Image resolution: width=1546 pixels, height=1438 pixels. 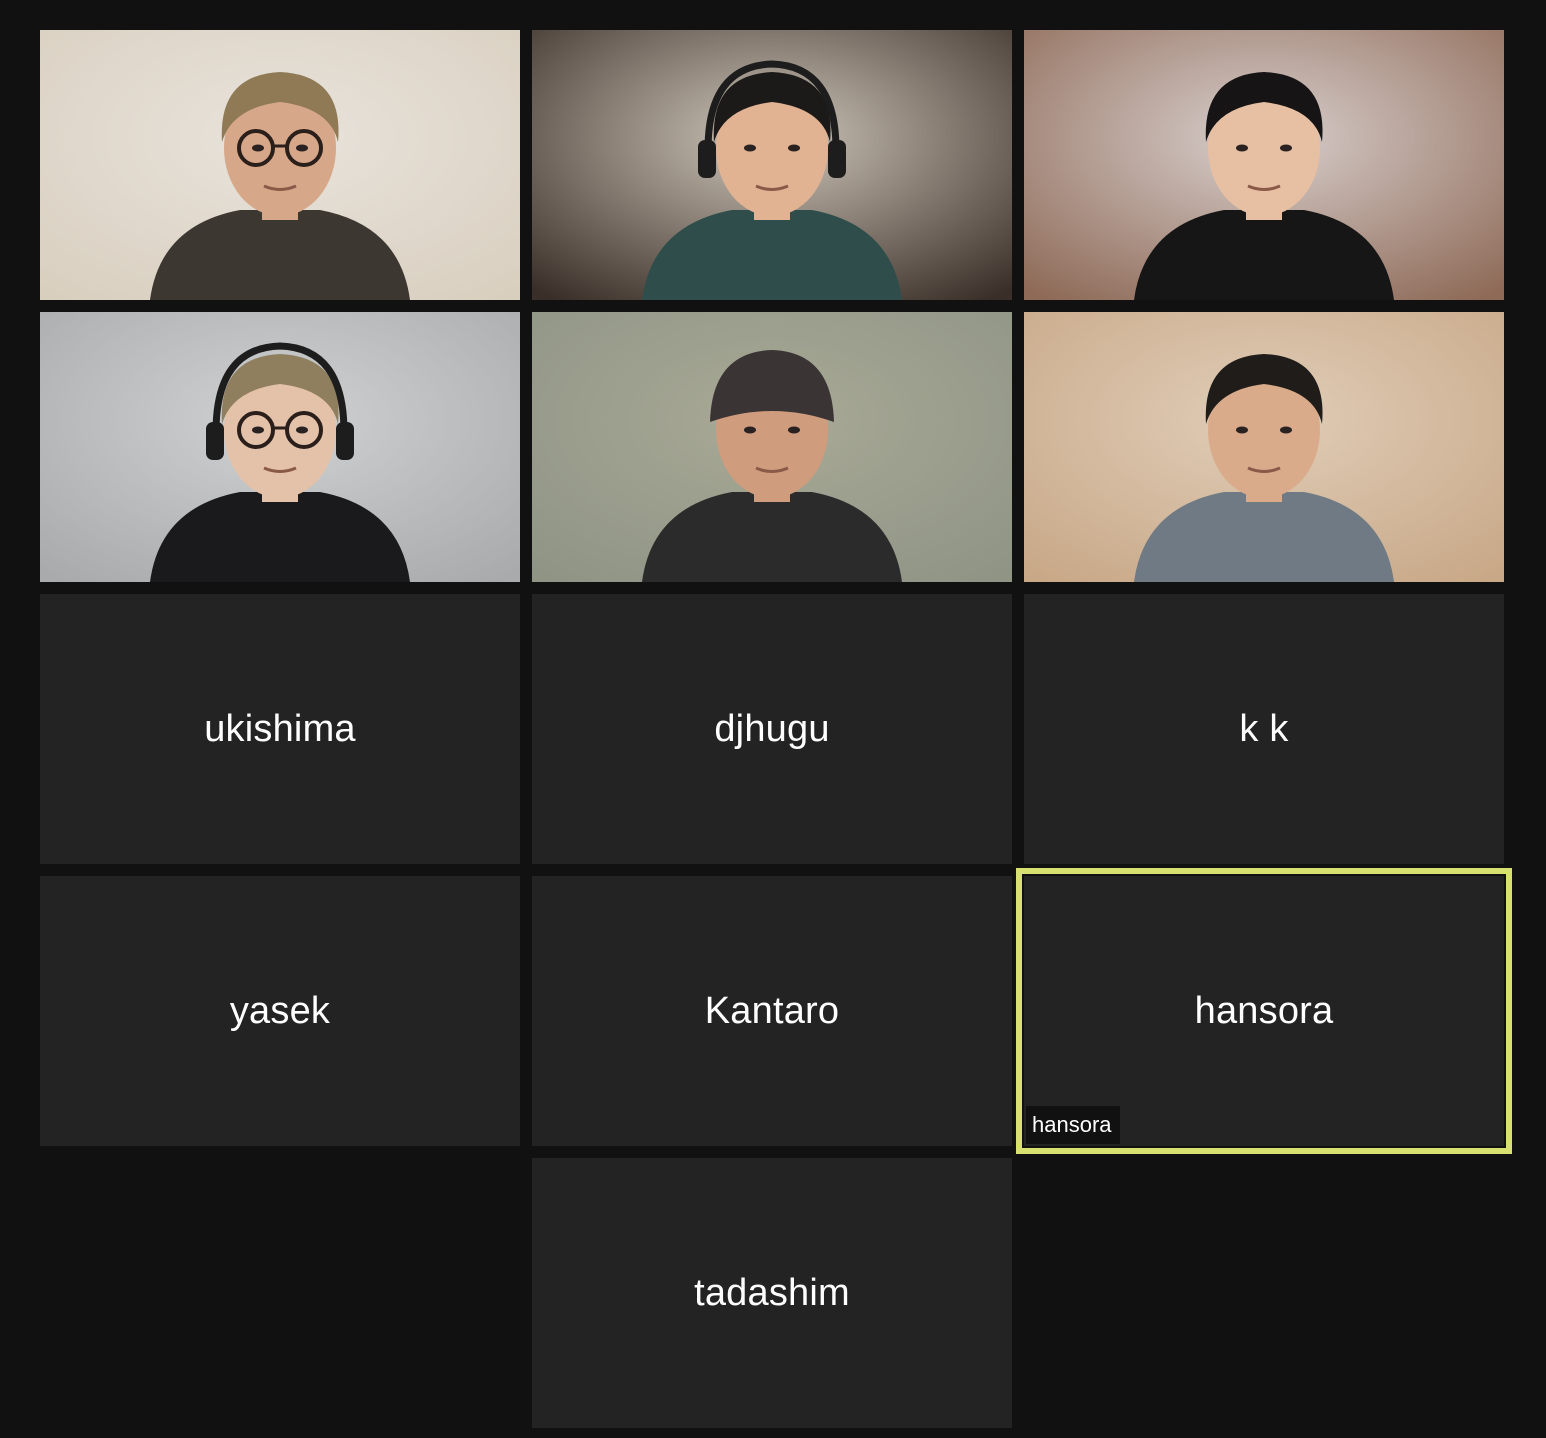 I want to click on participant-name: k k, so click(x=1264, y=728).